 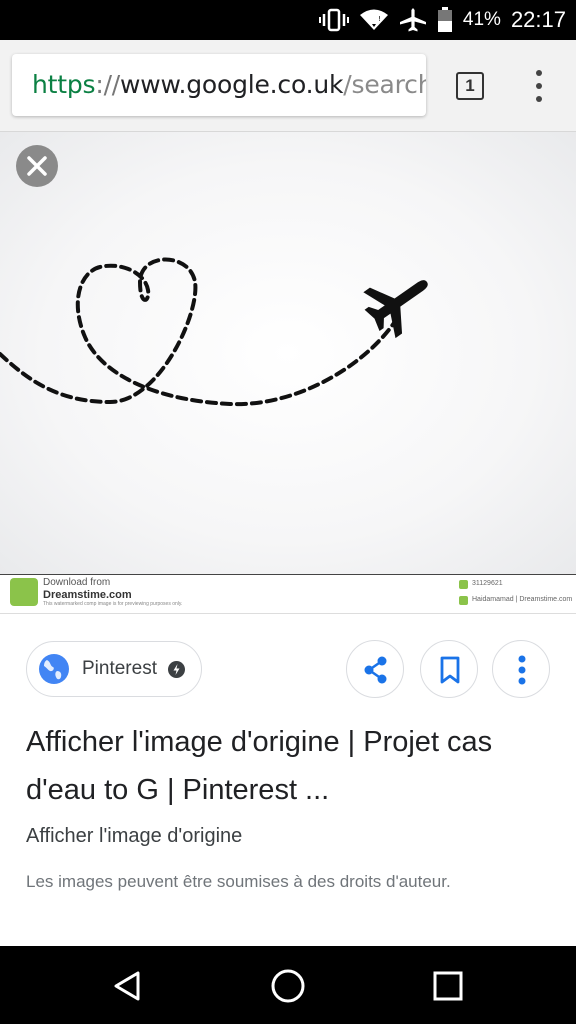 I want to click on watermark-site-text: Dreamstime.com, so click(x=87, y=595).